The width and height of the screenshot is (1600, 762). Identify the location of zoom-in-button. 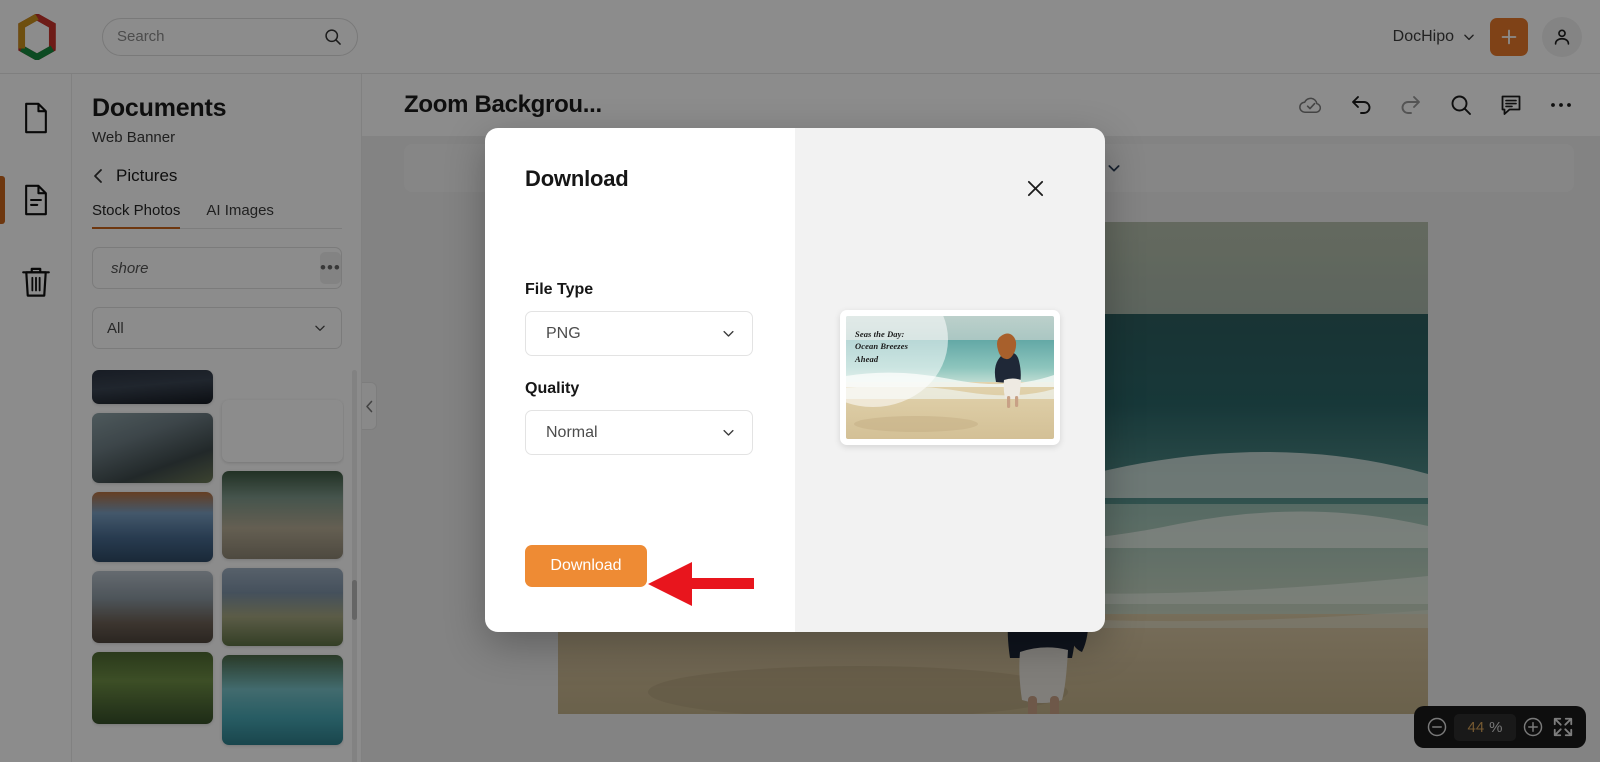
(1533, 727).